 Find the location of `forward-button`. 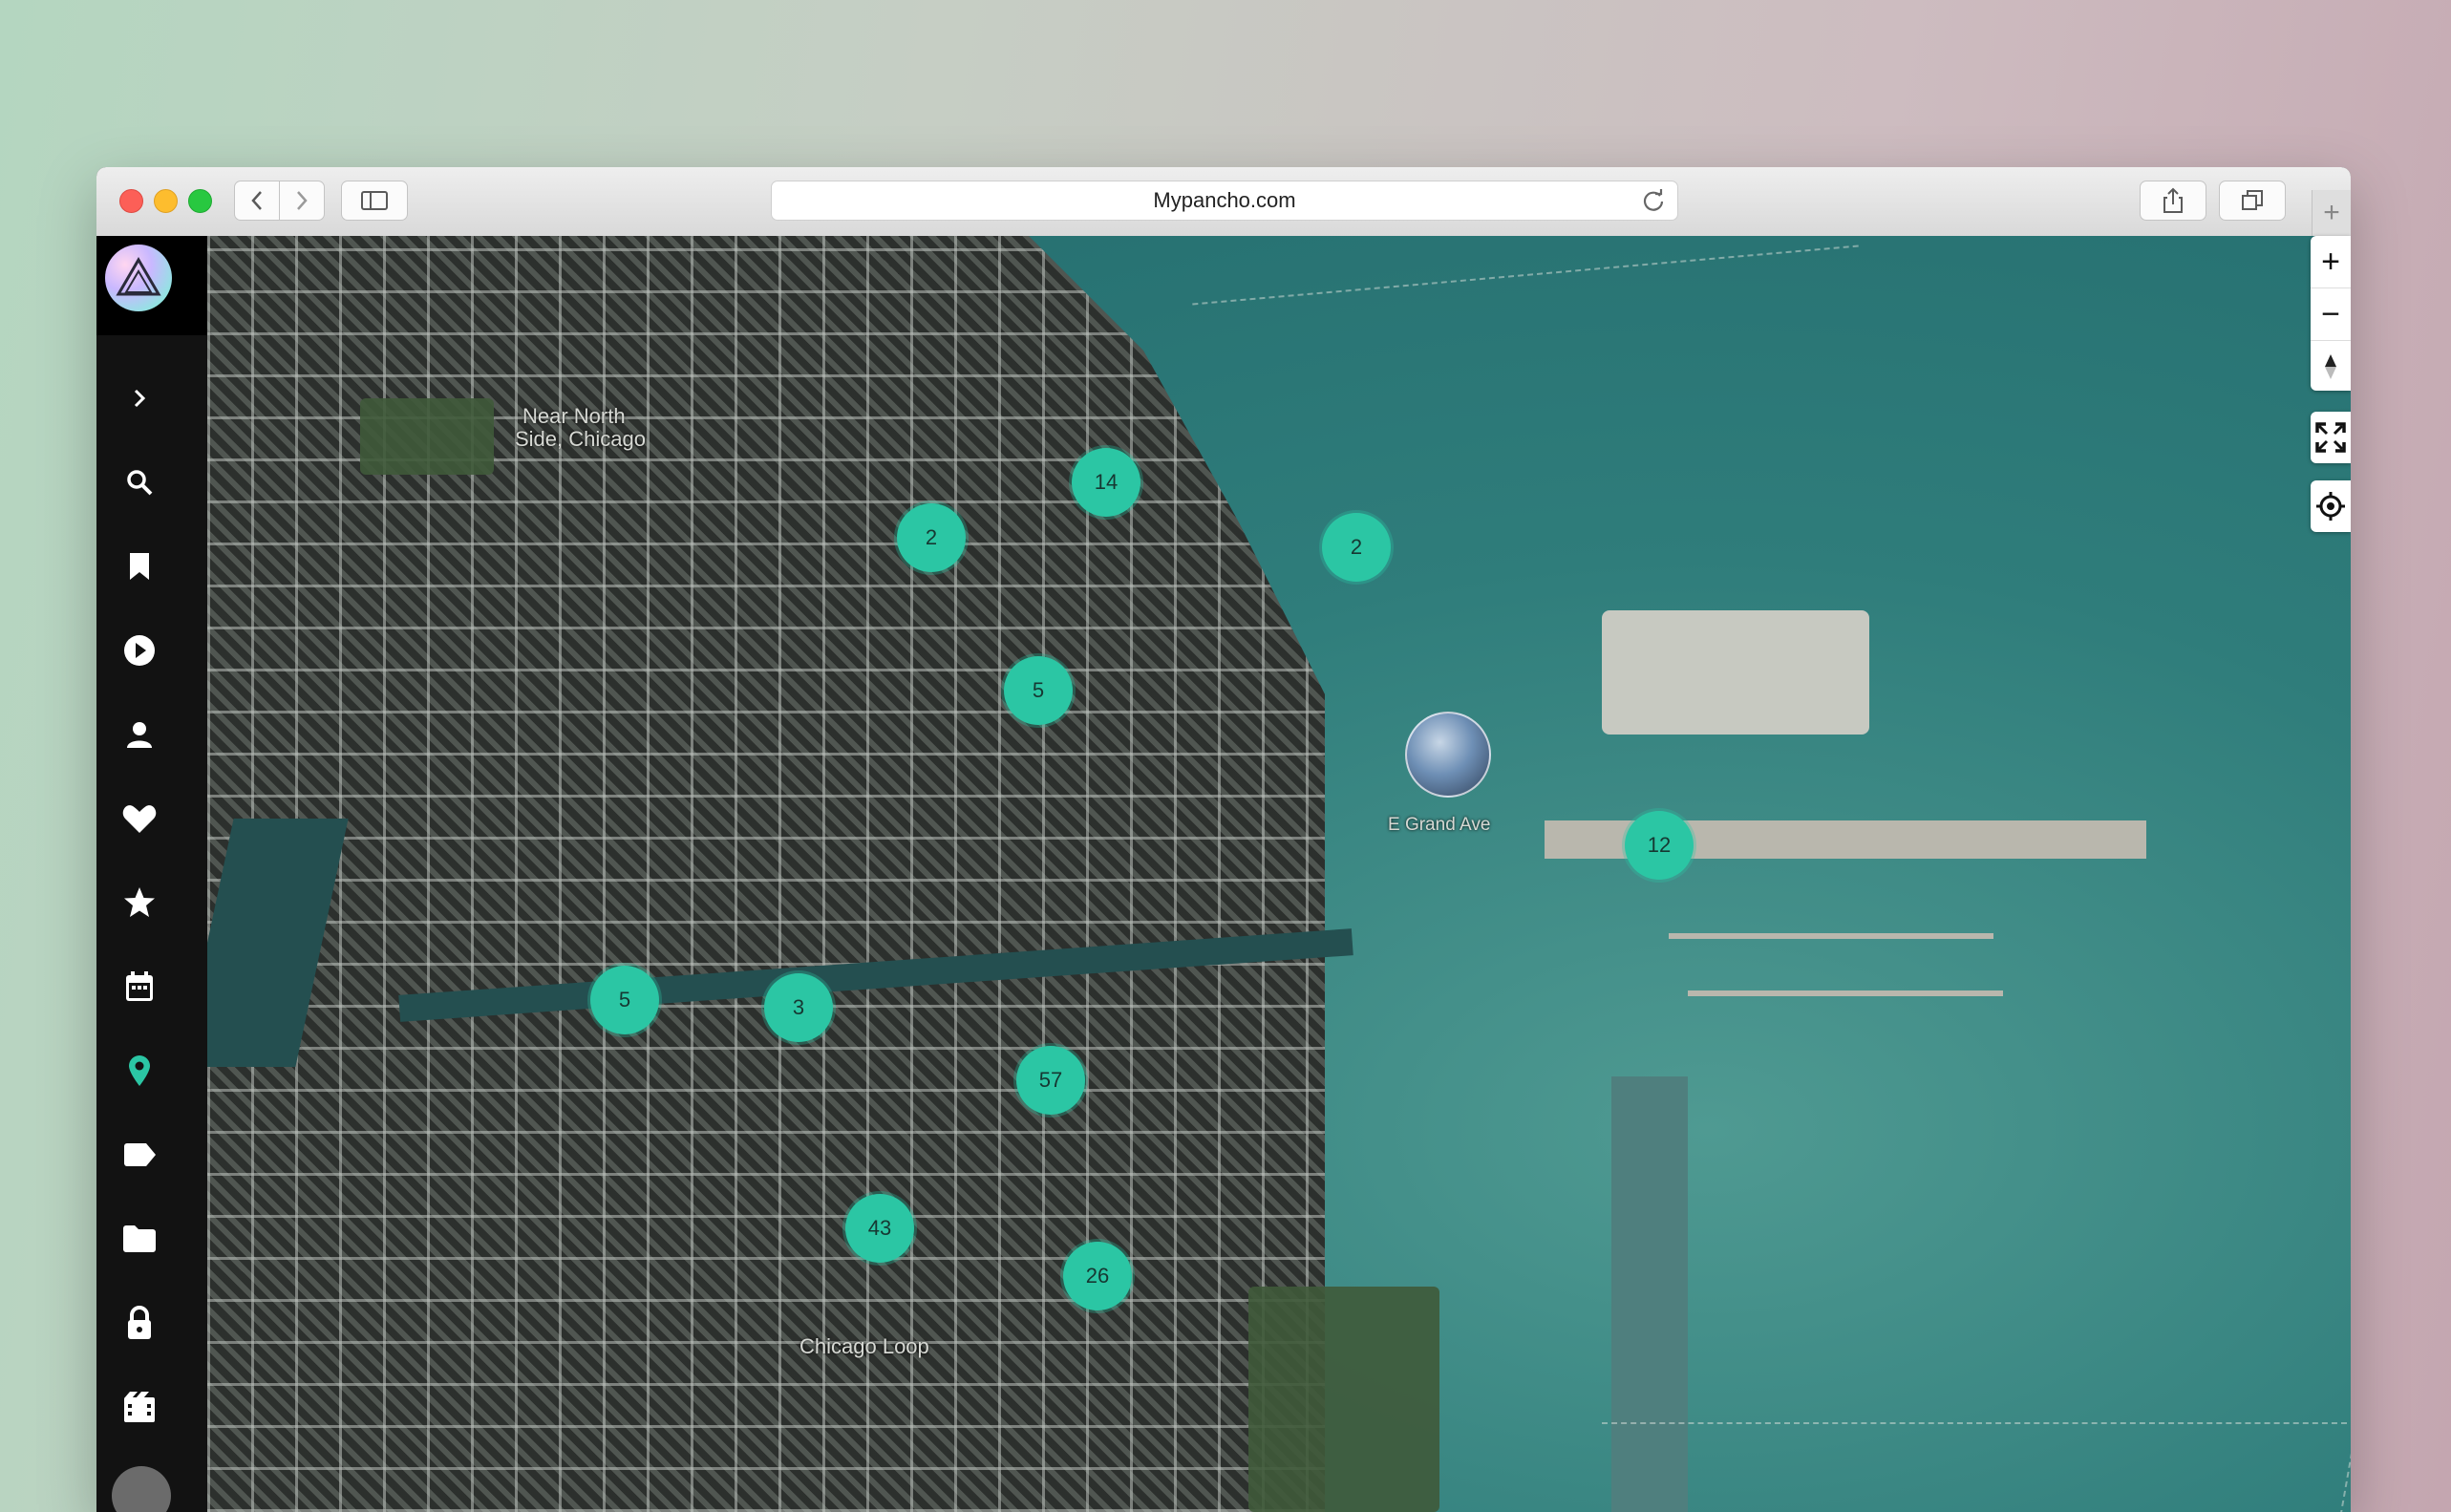

forward-button is located at coordinates (302, 201).